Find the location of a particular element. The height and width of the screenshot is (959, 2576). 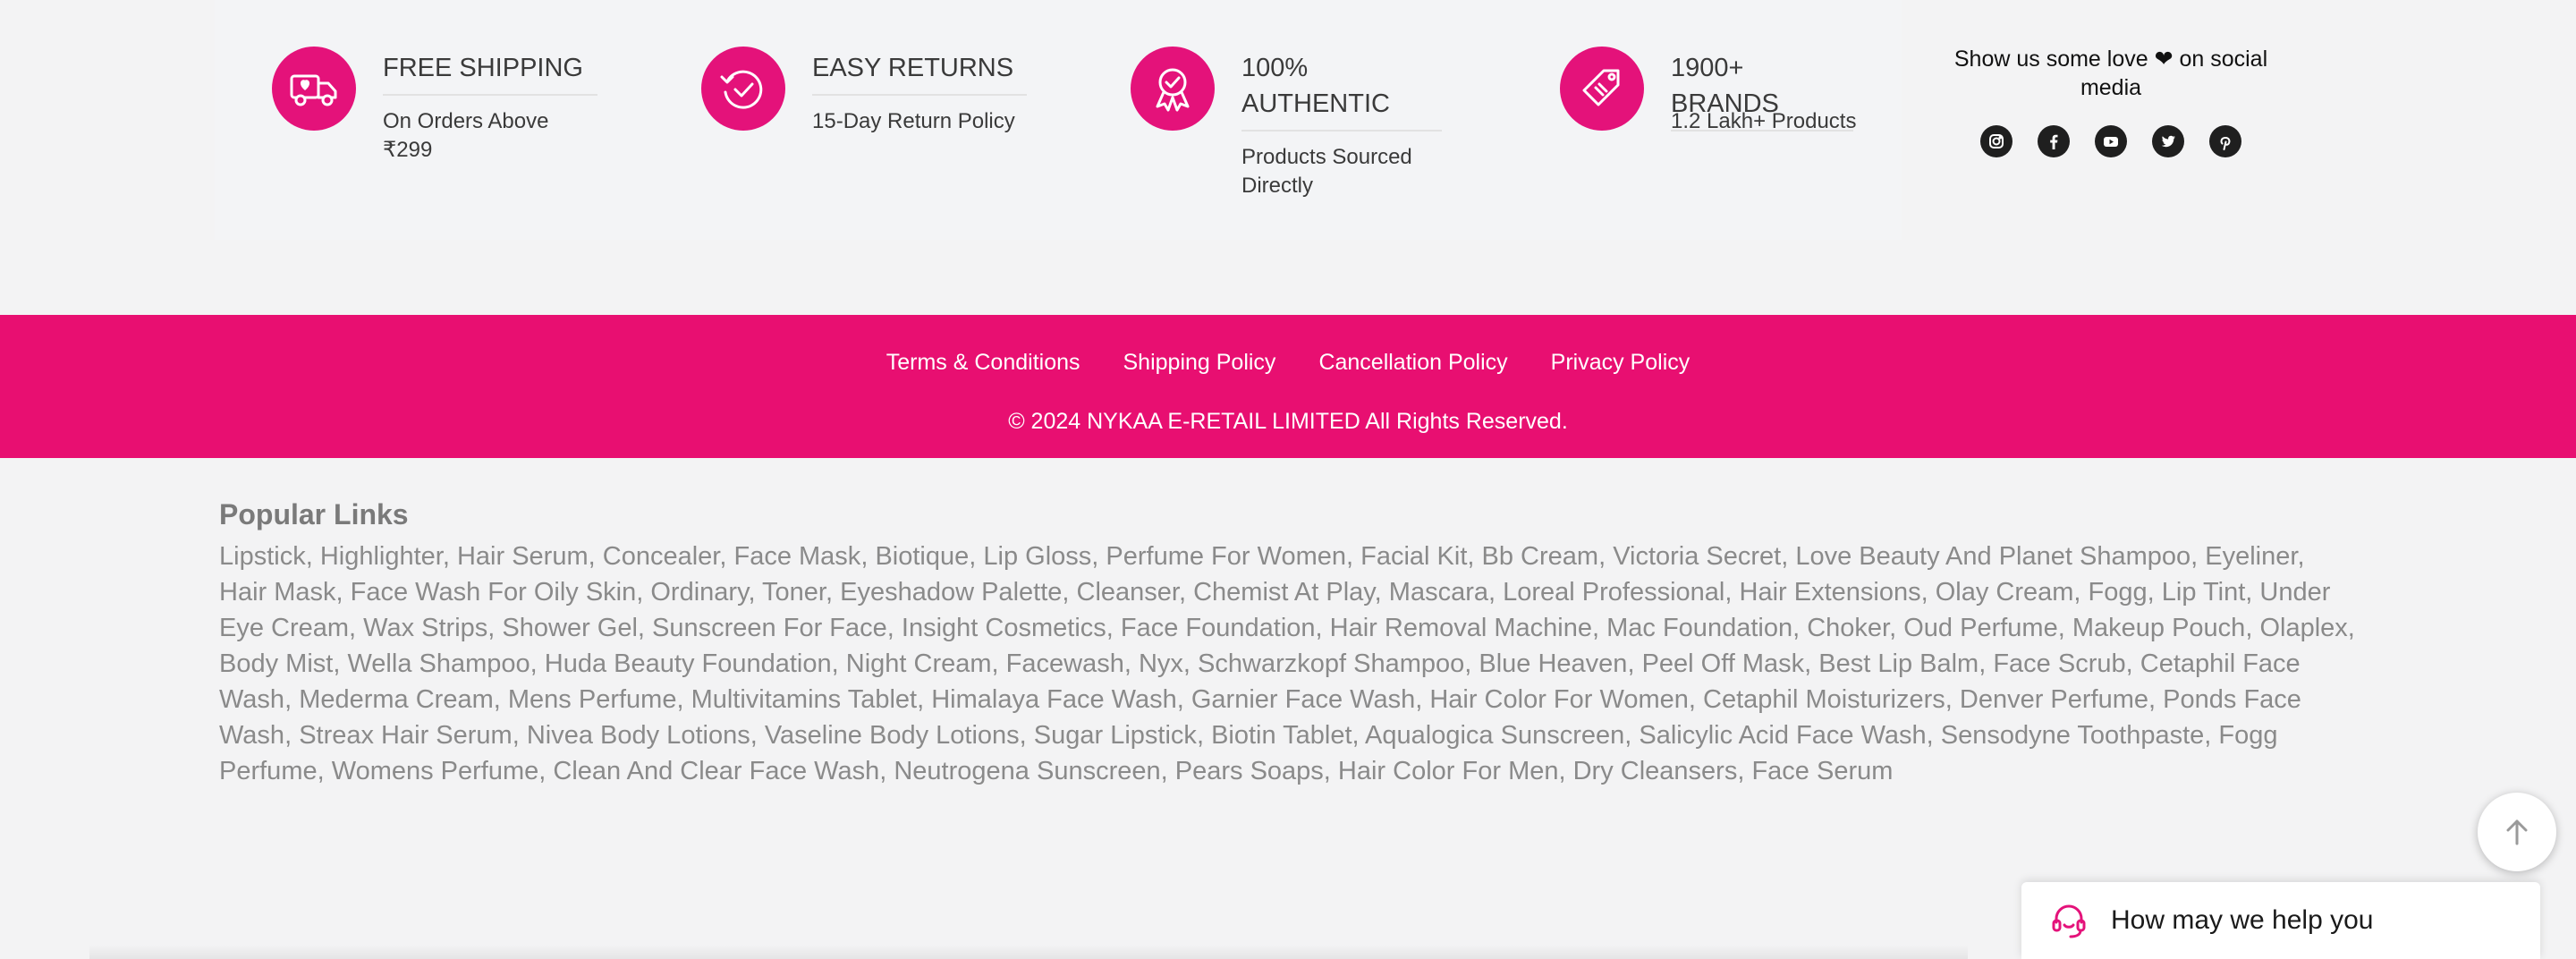

popular-link: Sunscreen For Face is located at coordinates (769, 628).